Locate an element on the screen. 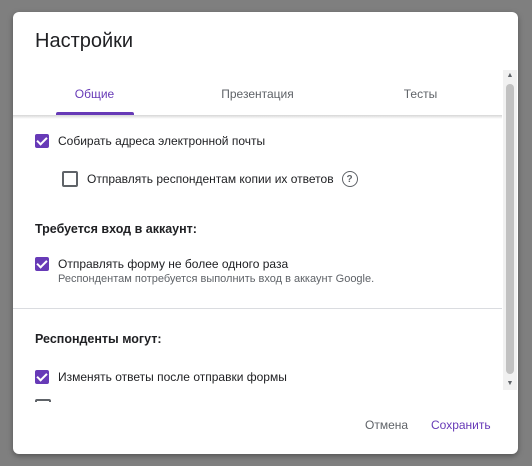 The width and height of the screenshot is (532, 466). next-option-checkbox is located at coordinates (43, 400).